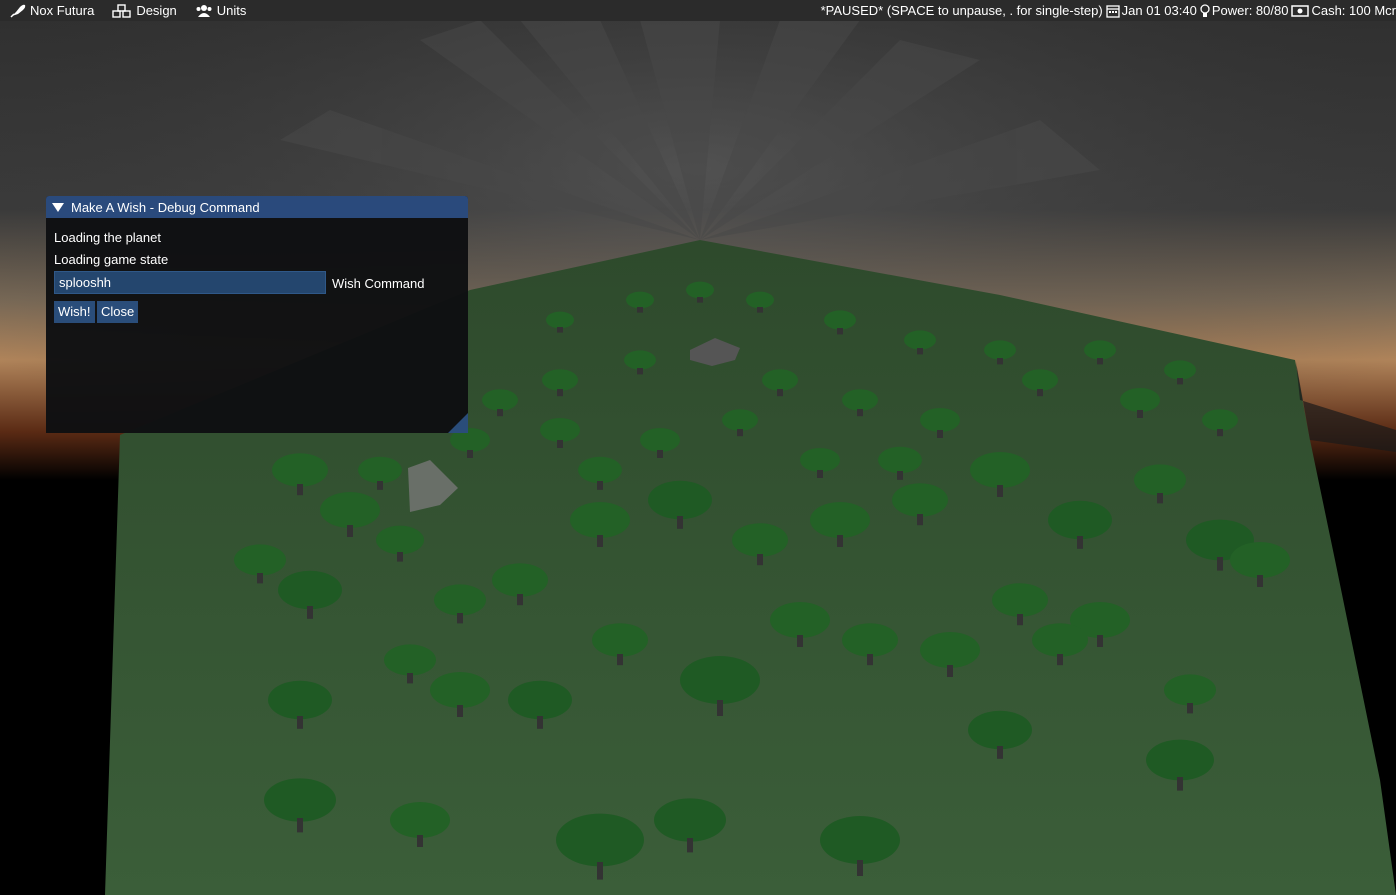 The height and width of the screenshot is (895, 1396). Describe the element at coordinates (156, 10) in the screenshot. I see `menu-label: Design` at that location.